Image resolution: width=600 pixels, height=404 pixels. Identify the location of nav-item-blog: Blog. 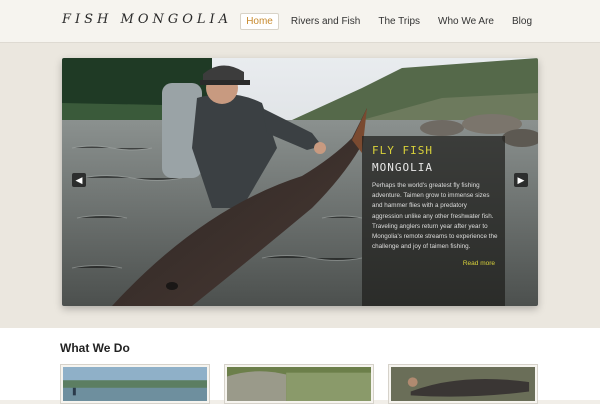
(522, 21).